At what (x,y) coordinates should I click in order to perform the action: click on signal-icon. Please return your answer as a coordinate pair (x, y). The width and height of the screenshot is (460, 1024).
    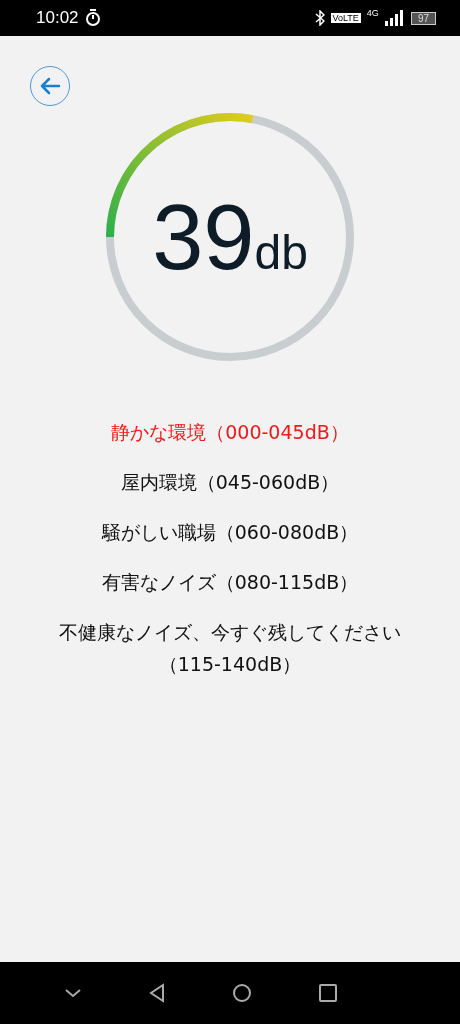
    Looking at the image, I should click on (394, 18).